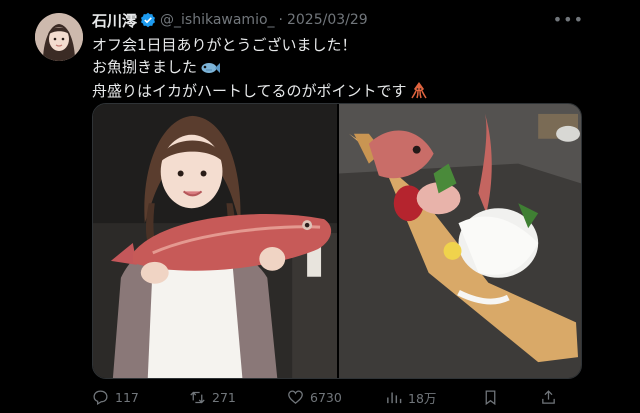 The width and height of the screenshot is (640, 413). What do you see at coordinates (422, 398) in the screenshot?
I see `views-count: 18万` at bounding box center [422, 398].